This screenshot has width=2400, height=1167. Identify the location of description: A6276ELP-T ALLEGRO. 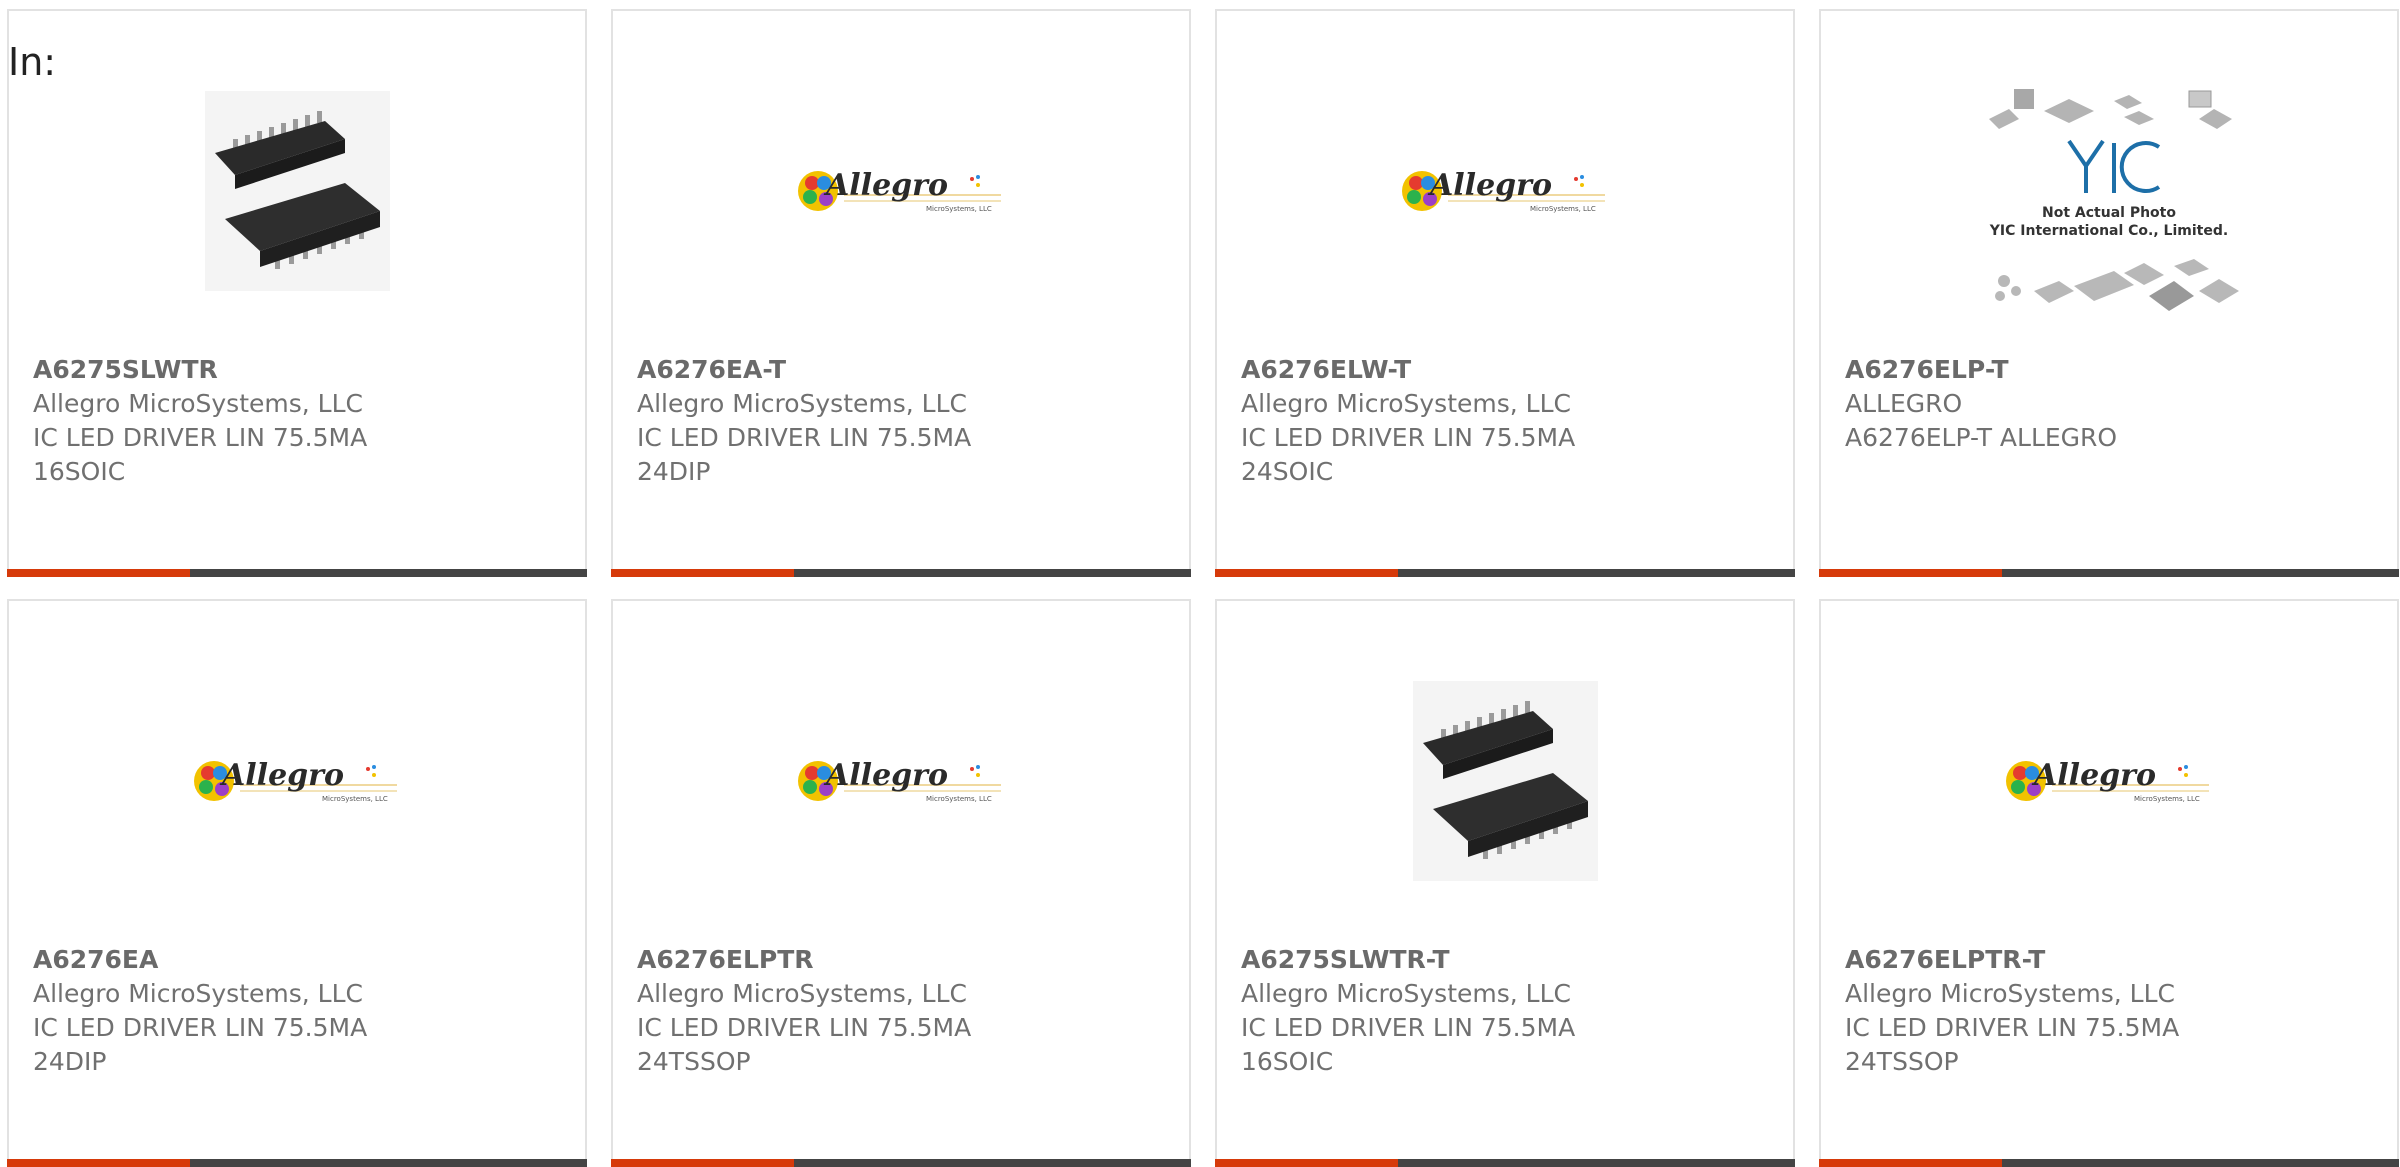
(1981, 437).